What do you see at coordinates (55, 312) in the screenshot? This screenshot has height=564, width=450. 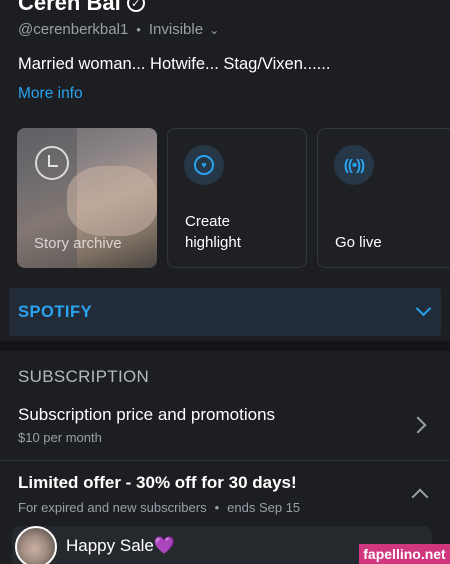 I see `spotify-label: SPOTIFY` at bounding box center [55, 312].